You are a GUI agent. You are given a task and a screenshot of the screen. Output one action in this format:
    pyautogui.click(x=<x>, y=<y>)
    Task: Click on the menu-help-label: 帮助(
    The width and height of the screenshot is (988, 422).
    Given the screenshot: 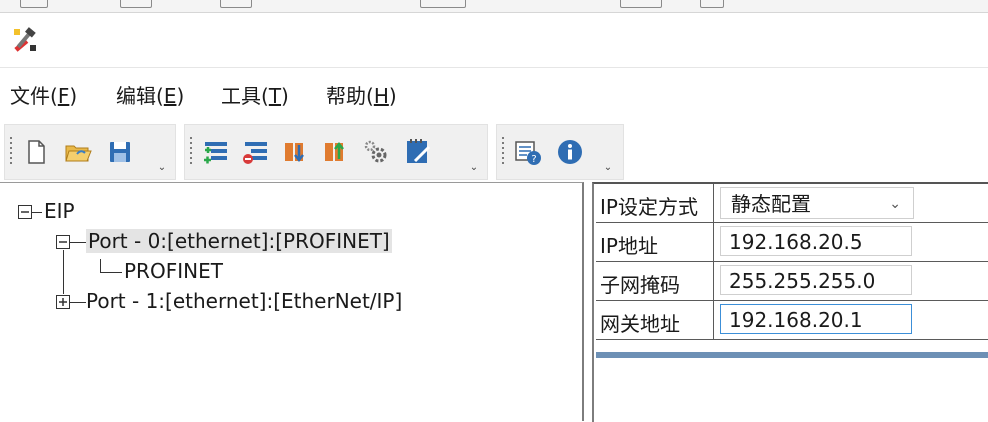 What is the action you would take?
    pyautogui.click(x=350, y=96)
    